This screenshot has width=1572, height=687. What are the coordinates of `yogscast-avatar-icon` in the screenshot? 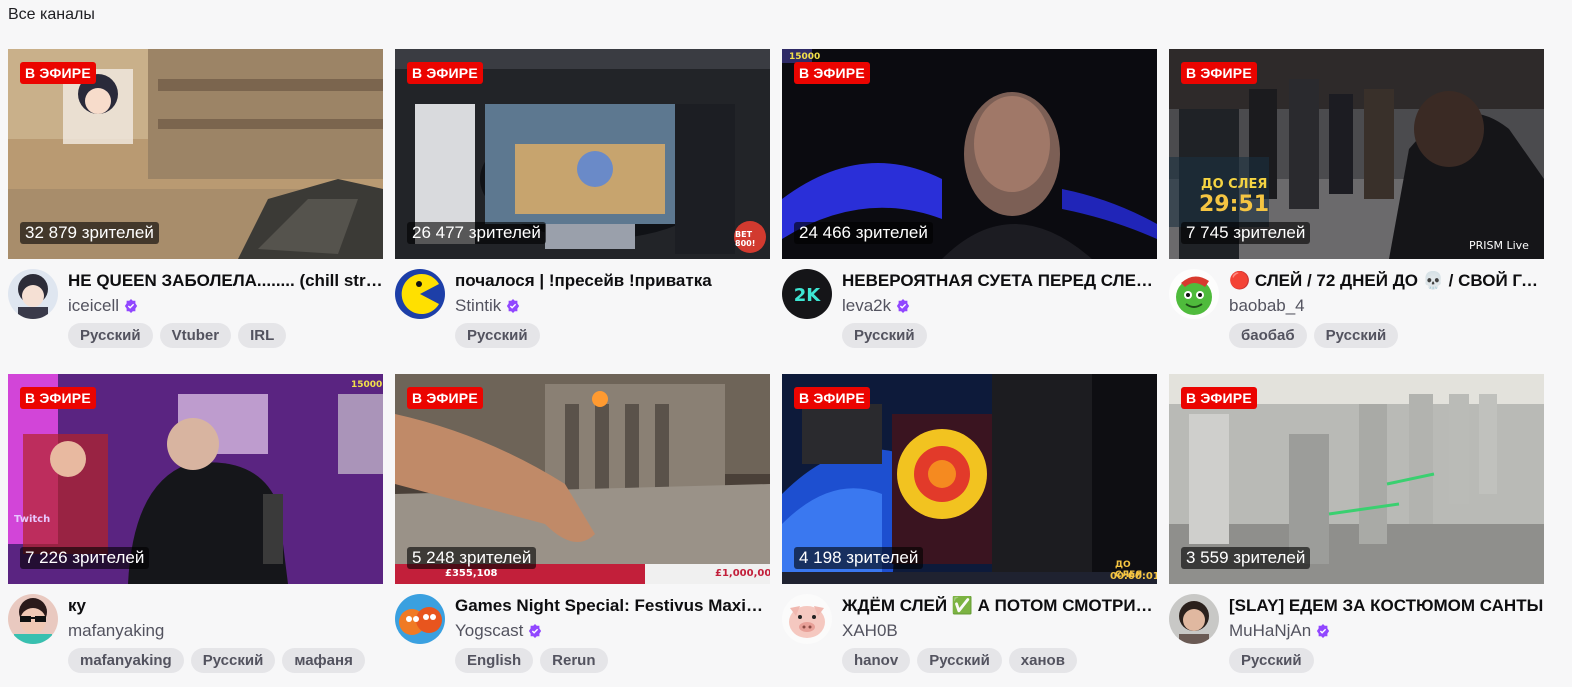 It's located at (420, 619).